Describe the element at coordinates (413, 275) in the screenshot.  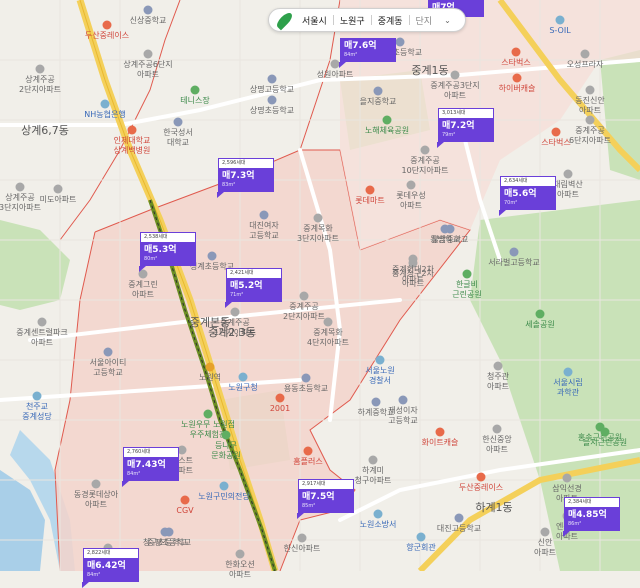
I see `place-label: 중계현대2차 아파트` at that location.